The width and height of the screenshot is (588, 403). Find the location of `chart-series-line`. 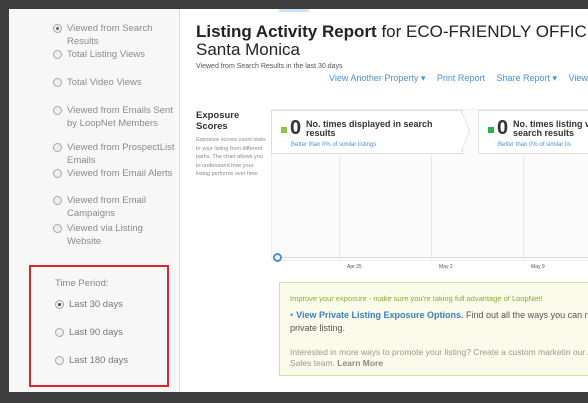

chart-series-line is located at coordinates (432, 257).